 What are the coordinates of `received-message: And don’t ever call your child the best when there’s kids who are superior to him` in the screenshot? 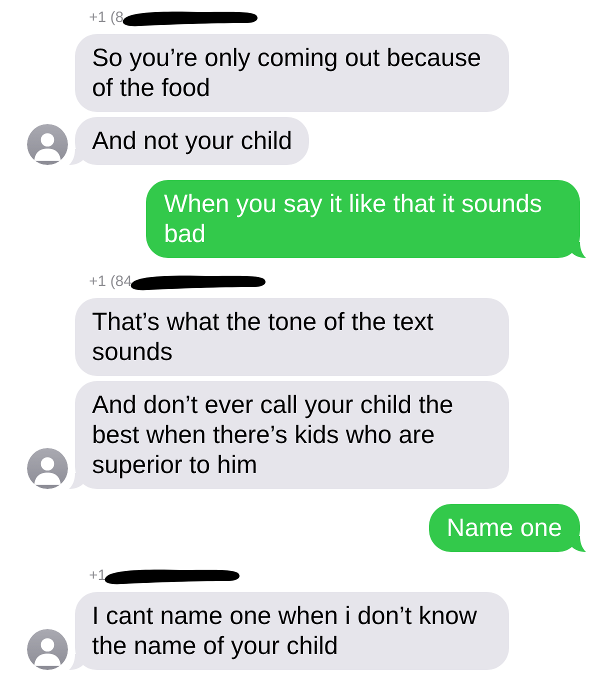 It's located at (292, 435).